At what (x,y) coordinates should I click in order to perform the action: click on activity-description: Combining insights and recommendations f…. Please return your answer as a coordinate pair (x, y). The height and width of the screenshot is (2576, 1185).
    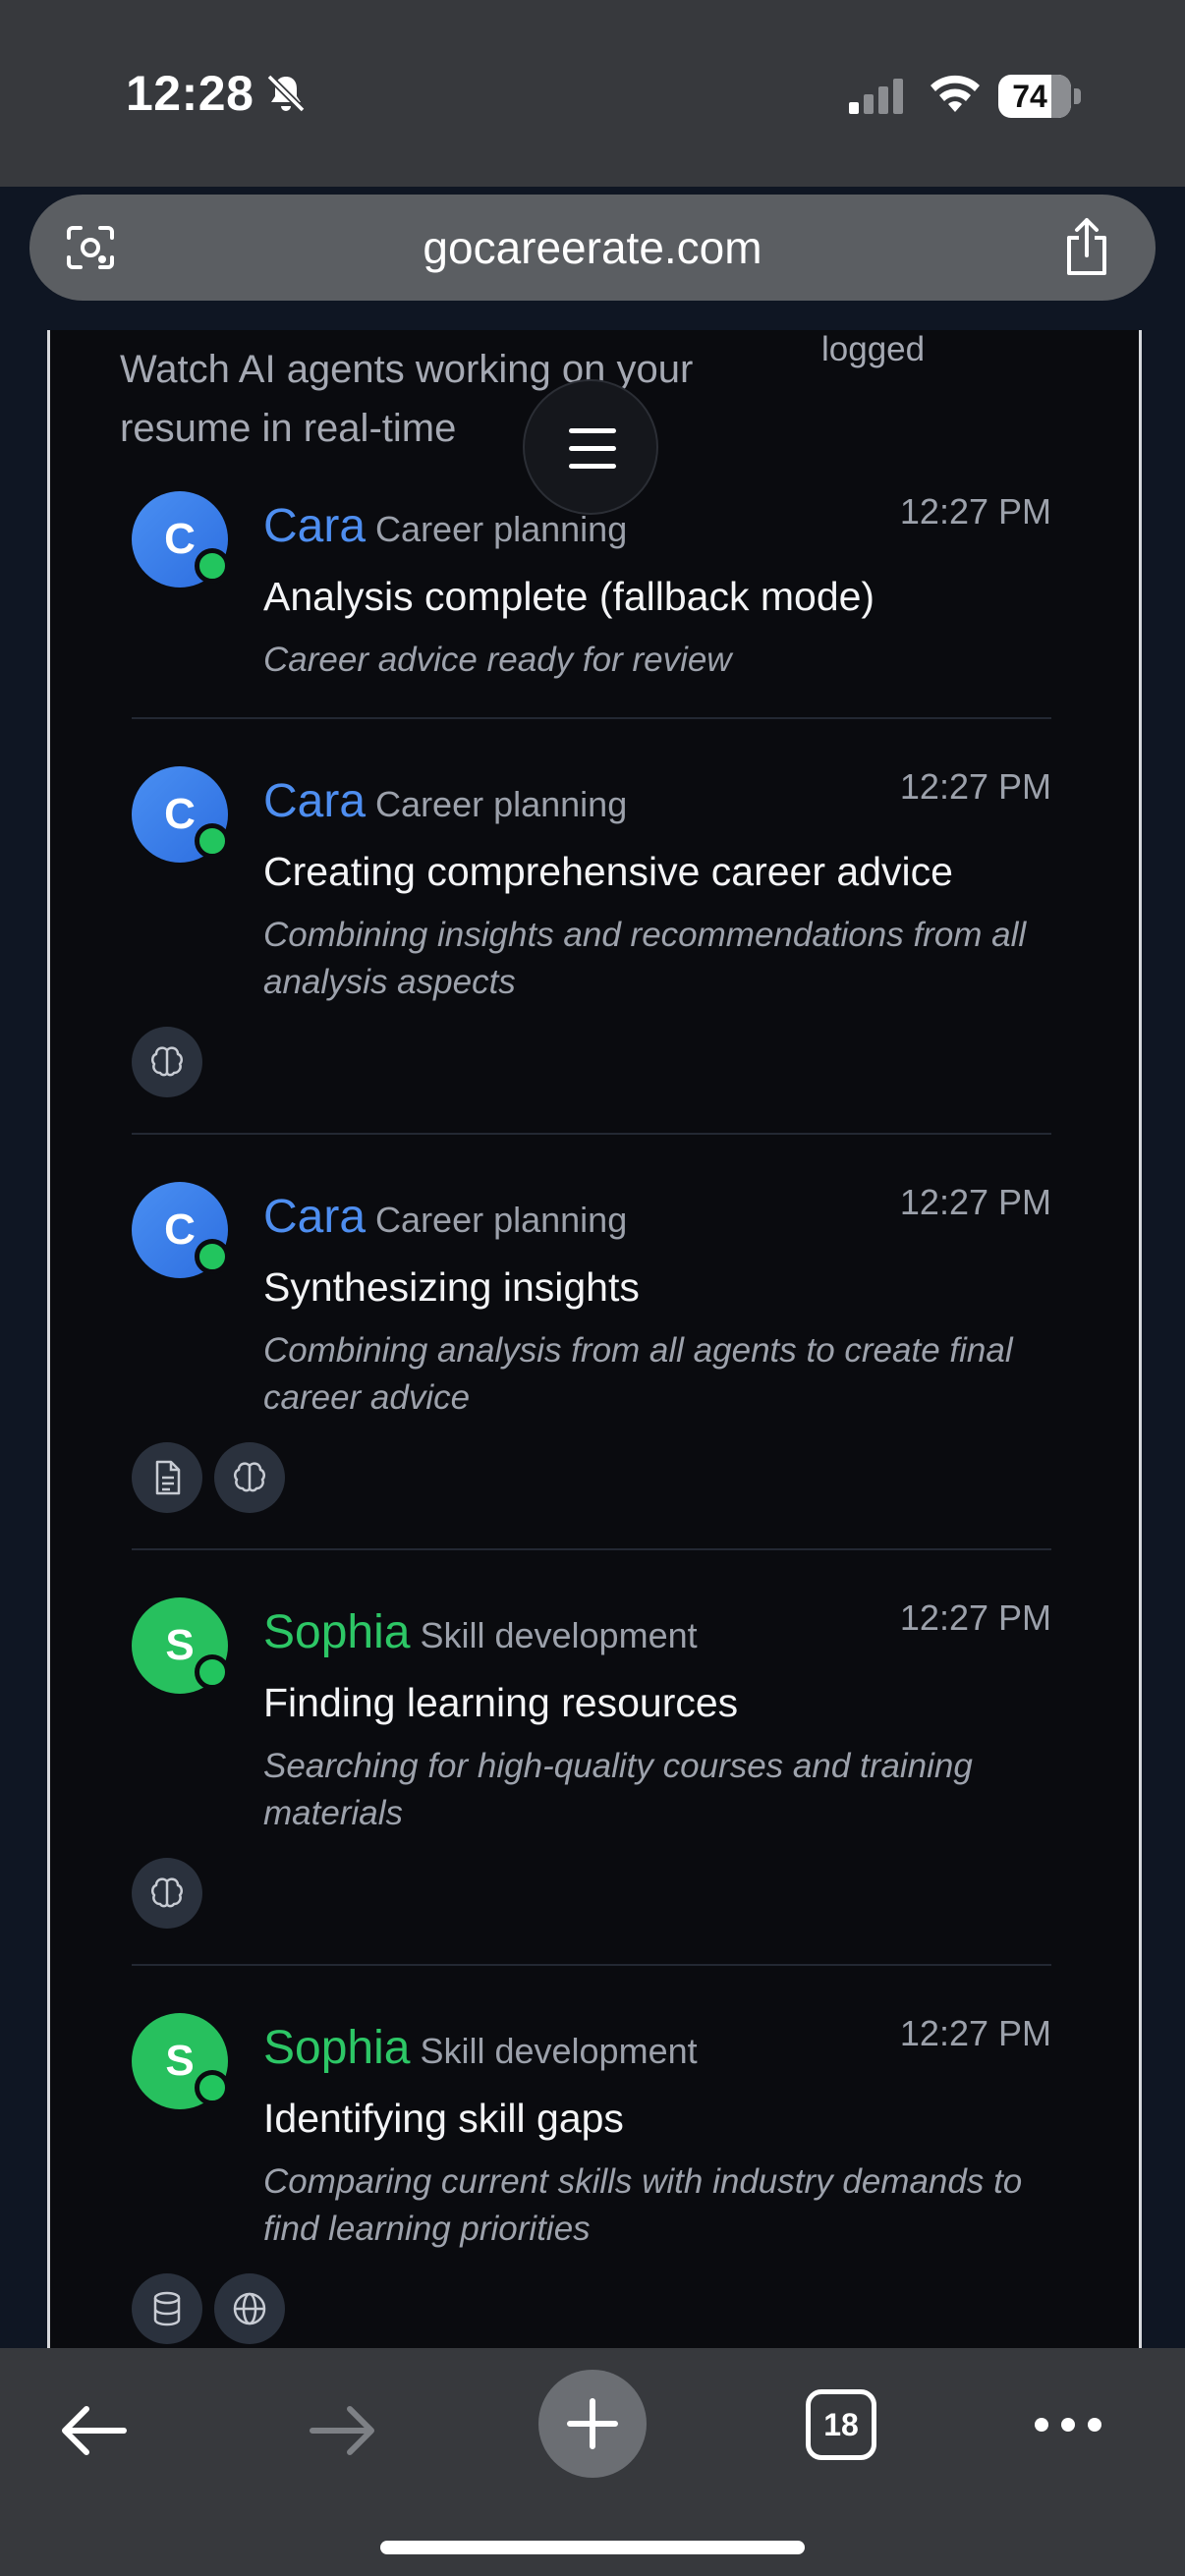
    Looking at the image, I should click on (645, 958).